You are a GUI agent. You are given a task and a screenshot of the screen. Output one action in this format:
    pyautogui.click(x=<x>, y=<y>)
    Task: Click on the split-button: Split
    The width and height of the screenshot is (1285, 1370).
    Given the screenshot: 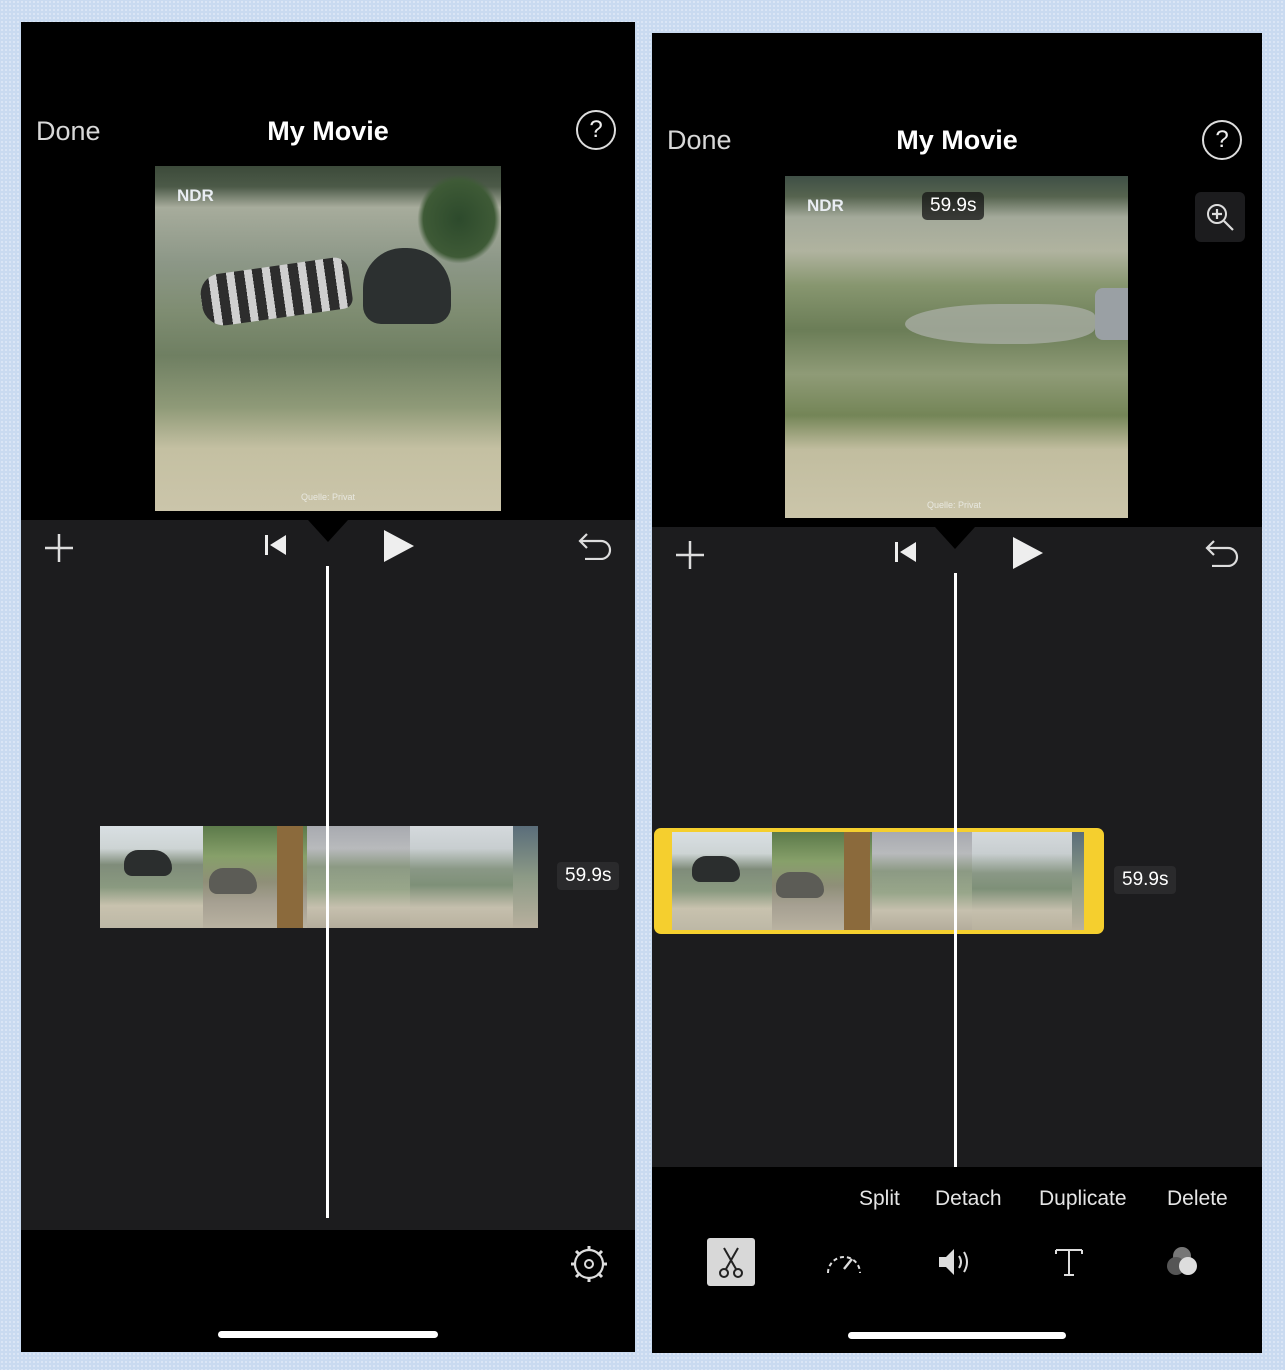 What is the action you would take?
    pyautogui.click(x=879, y=1199)
    